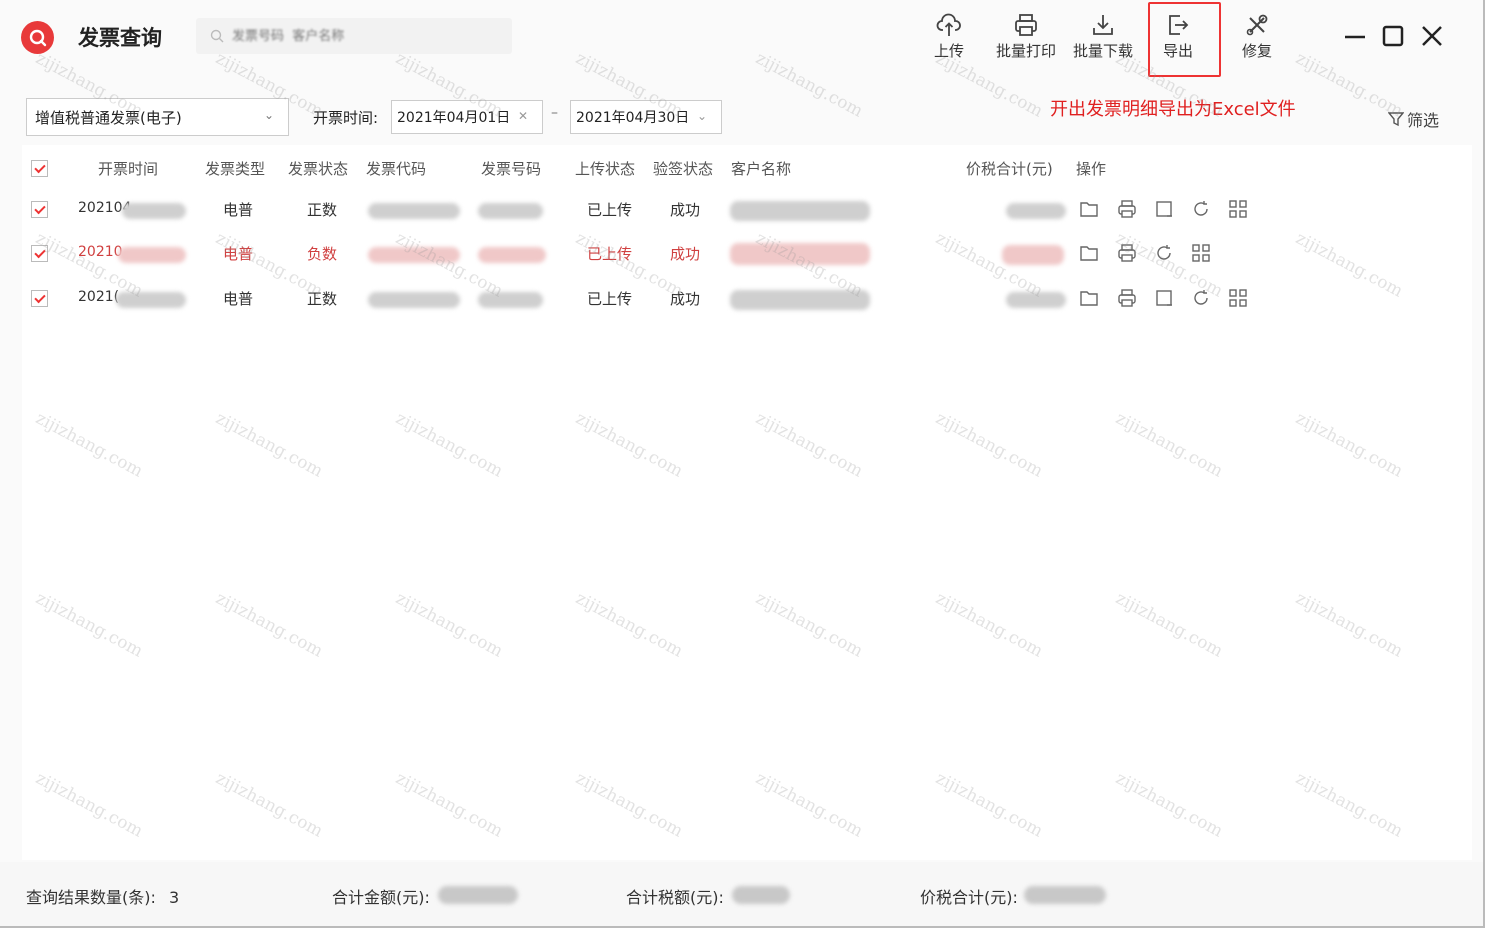  Describe the element at coordinates (511, 169) in the screenshot. I see `header-number: 发票号码` at that location.